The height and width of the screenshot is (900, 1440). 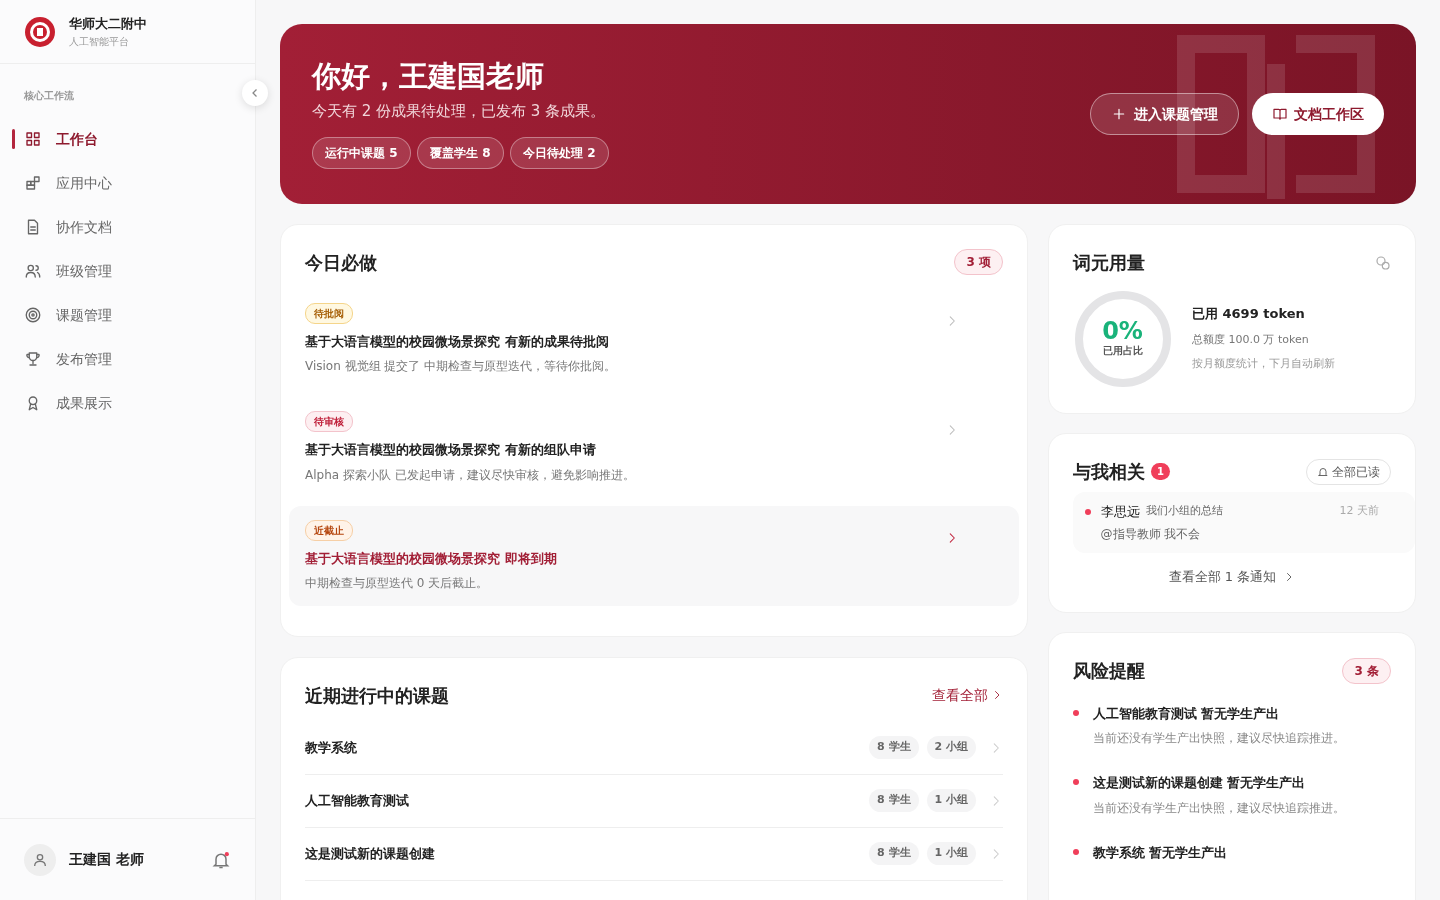 I want to click on group-count: 2 小组, so click(x=951, y=747).